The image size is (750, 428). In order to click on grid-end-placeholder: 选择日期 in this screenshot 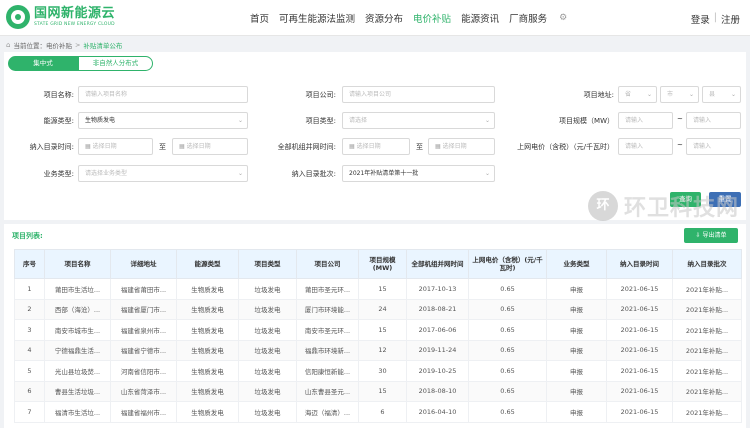, I will do `click(454, 146)`.